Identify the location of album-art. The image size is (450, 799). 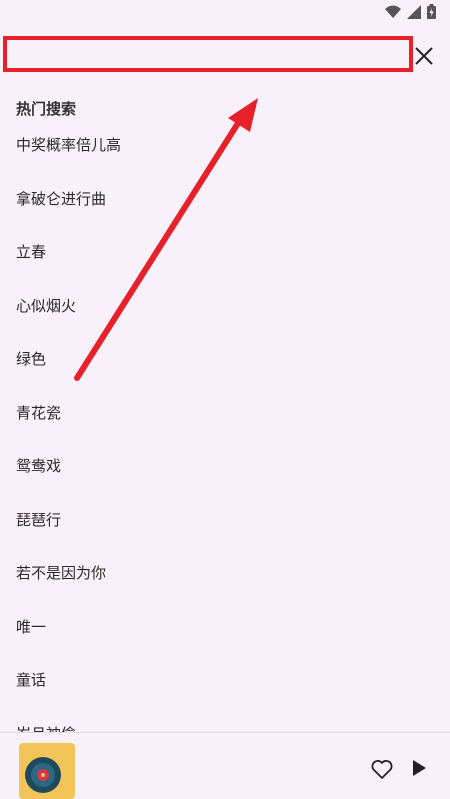
(47, 771).